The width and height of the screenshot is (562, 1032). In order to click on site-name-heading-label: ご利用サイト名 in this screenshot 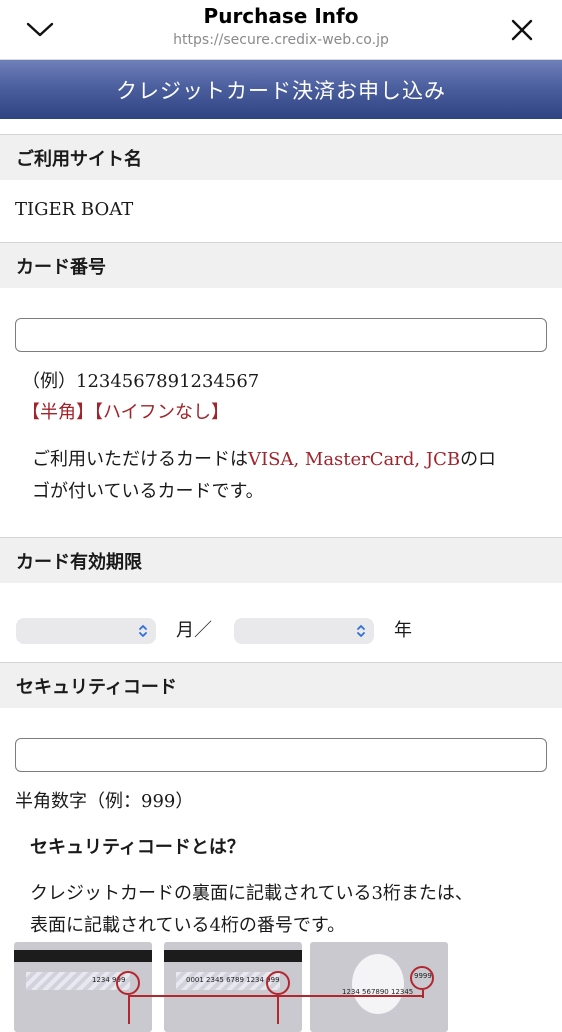, I will do `click(79, 159)`.